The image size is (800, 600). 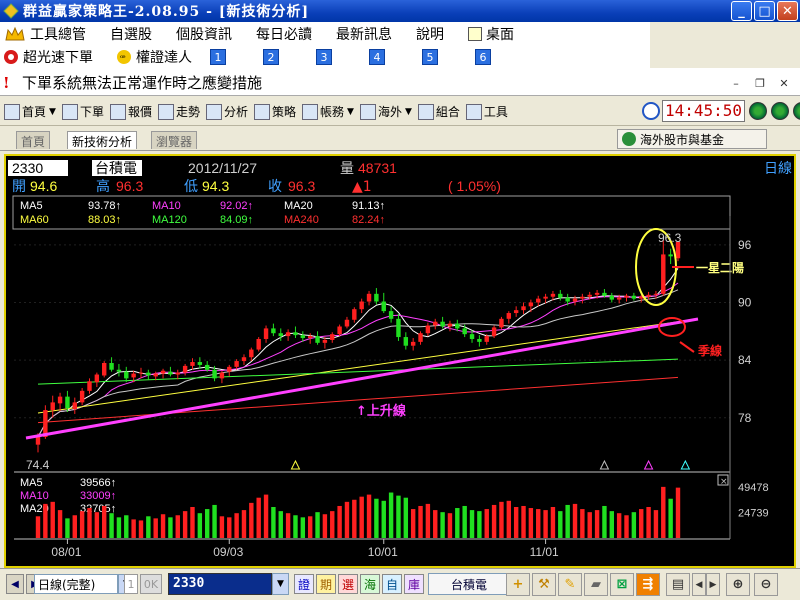 What do you see at coordinates (368, 206) in the screenshot?
I see `ma-legend-value: 91.13↑` at bounding box center [368, 206].